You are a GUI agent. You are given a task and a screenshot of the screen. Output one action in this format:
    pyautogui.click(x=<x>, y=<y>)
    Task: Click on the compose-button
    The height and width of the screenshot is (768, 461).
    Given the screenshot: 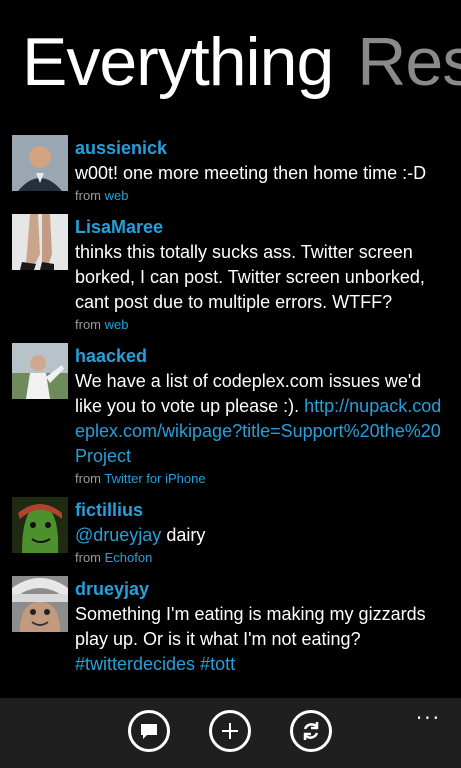 What is the action you would take?
    pyautogui.click(x=149, y=731)
    